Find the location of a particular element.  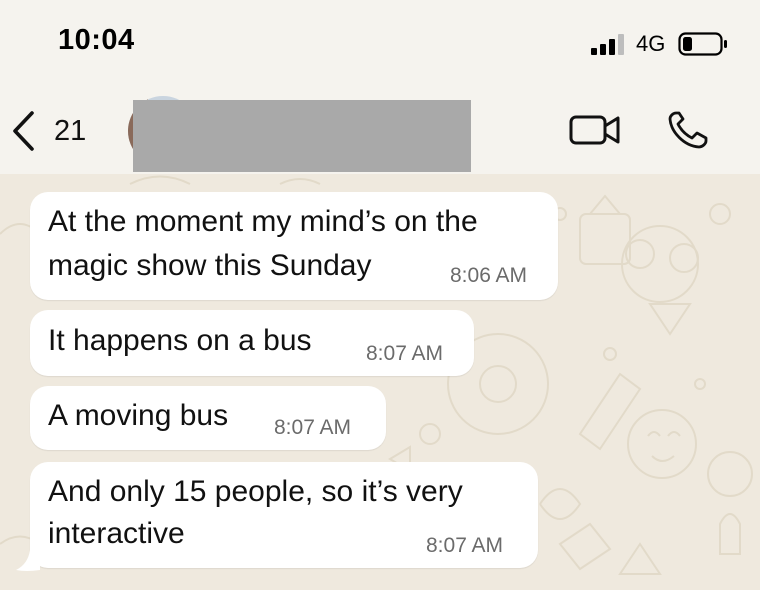

message-text-line: magic show this Sunday is located at coordinates (210, 265).